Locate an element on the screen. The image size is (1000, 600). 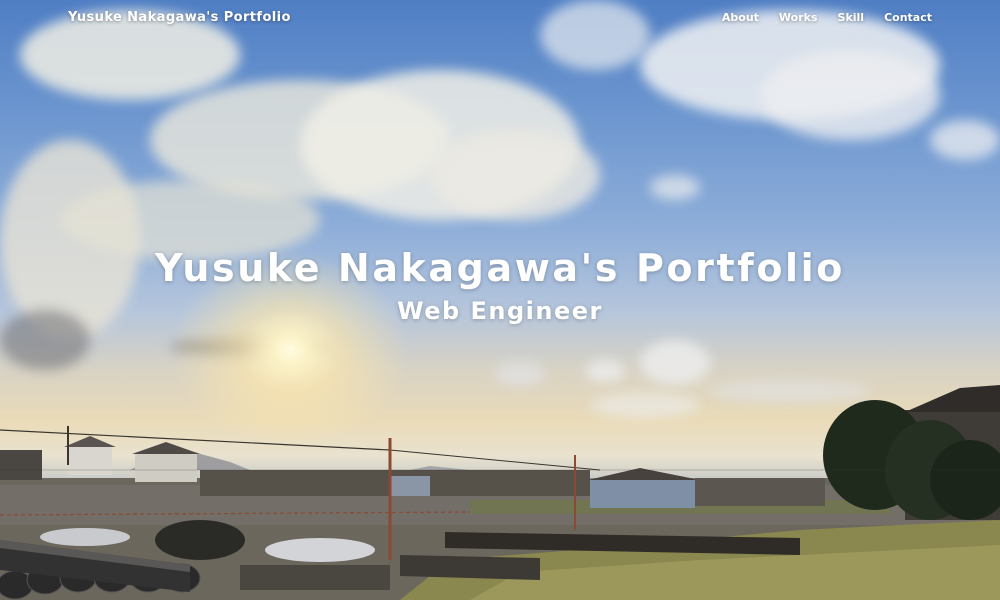
hero-title: Yusuke Nakagawa's Portfolio is located at coordinates (500, 268).